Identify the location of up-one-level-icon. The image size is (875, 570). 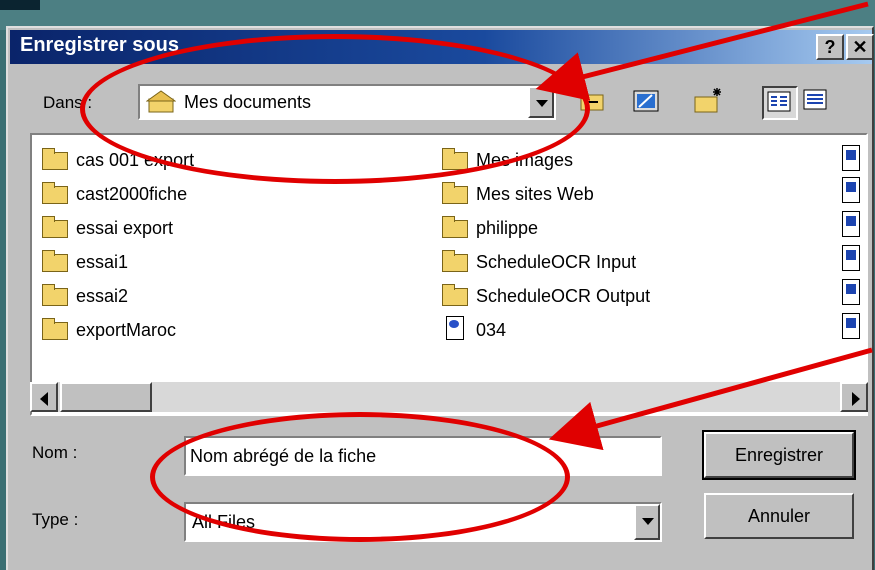
(592, 102).